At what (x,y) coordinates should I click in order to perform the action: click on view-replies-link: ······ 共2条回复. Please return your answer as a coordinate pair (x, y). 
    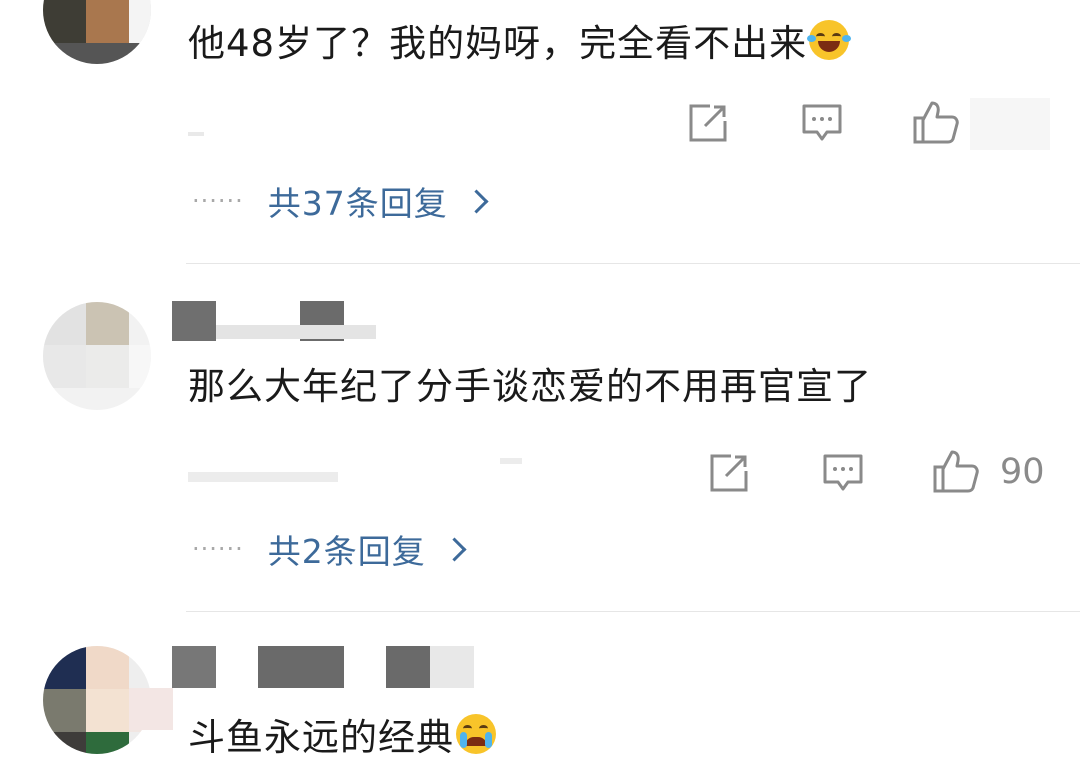
    Looking at the image, I should click on (329, 550).